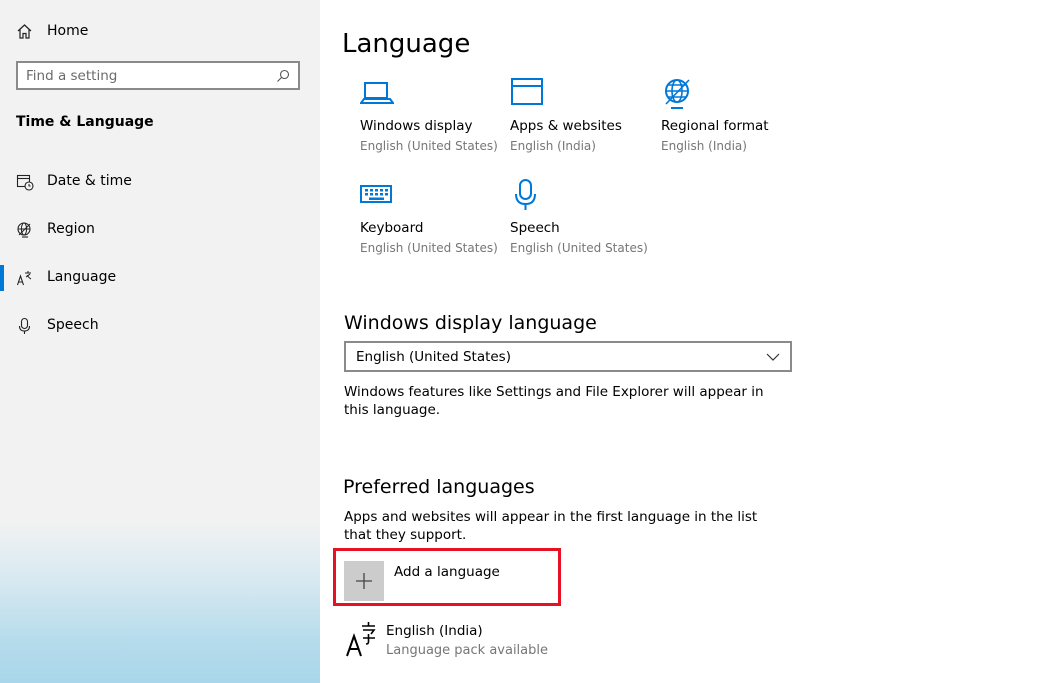  What do you see at coordinates (715, 126) in the screenshot?
I see `tile-name: Regional format` at bounding box center [715, 126].